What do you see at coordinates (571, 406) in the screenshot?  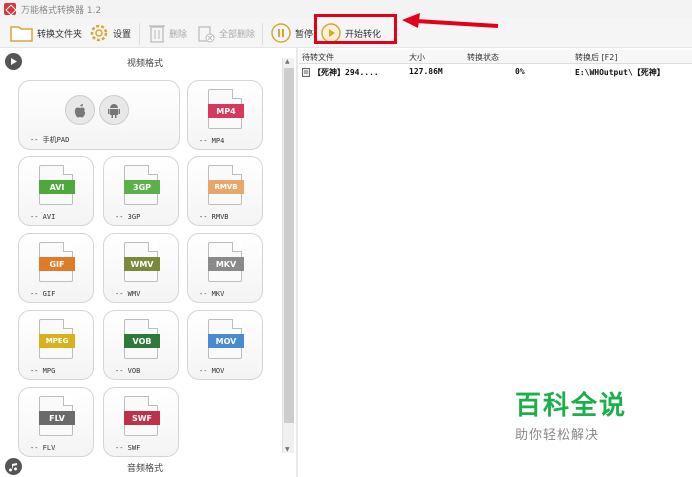 I see `watermark-title: 百科全说` at bounding box center [571, 406].